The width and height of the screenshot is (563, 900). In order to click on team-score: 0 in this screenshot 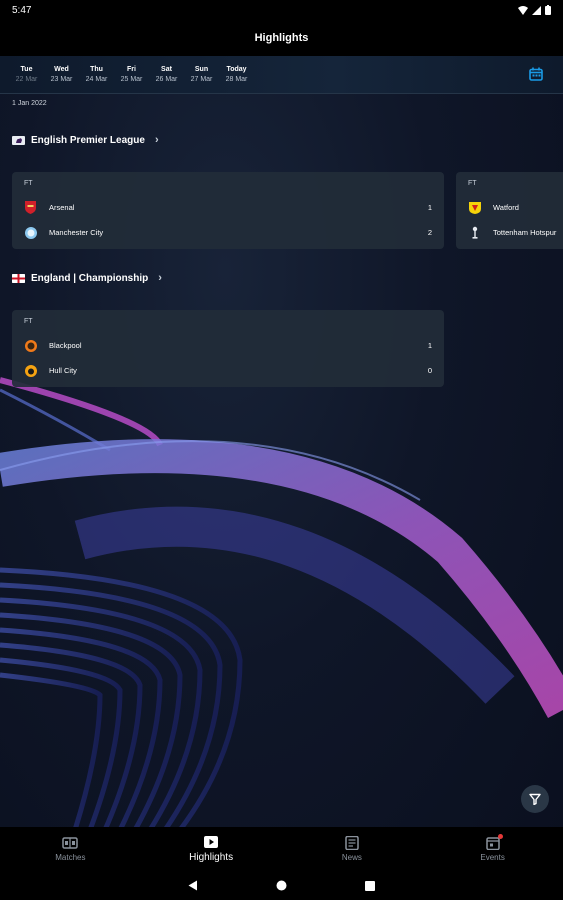, I will do `click(429, 370)`.